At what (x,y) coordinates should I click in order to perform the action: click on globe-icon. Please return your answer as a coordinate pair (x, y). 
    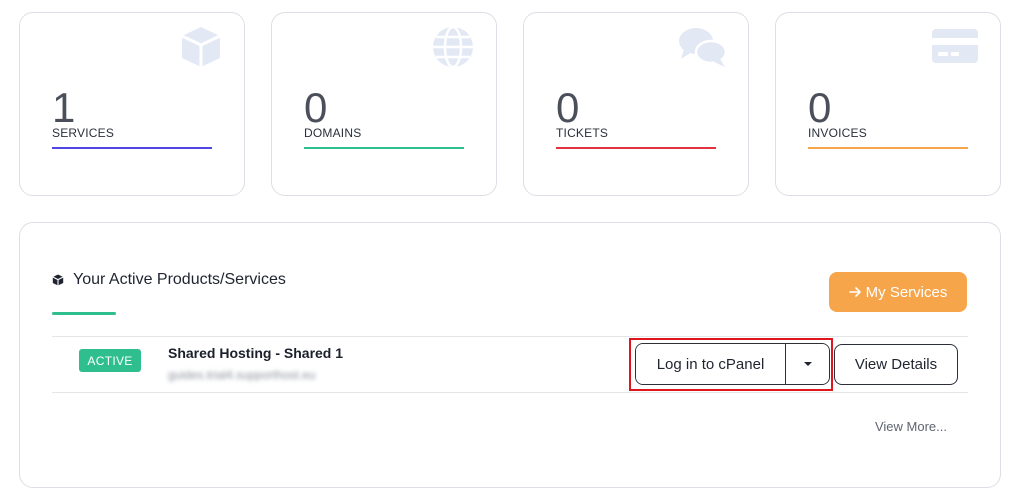
    Looking at the image, I should click on (453, 47).